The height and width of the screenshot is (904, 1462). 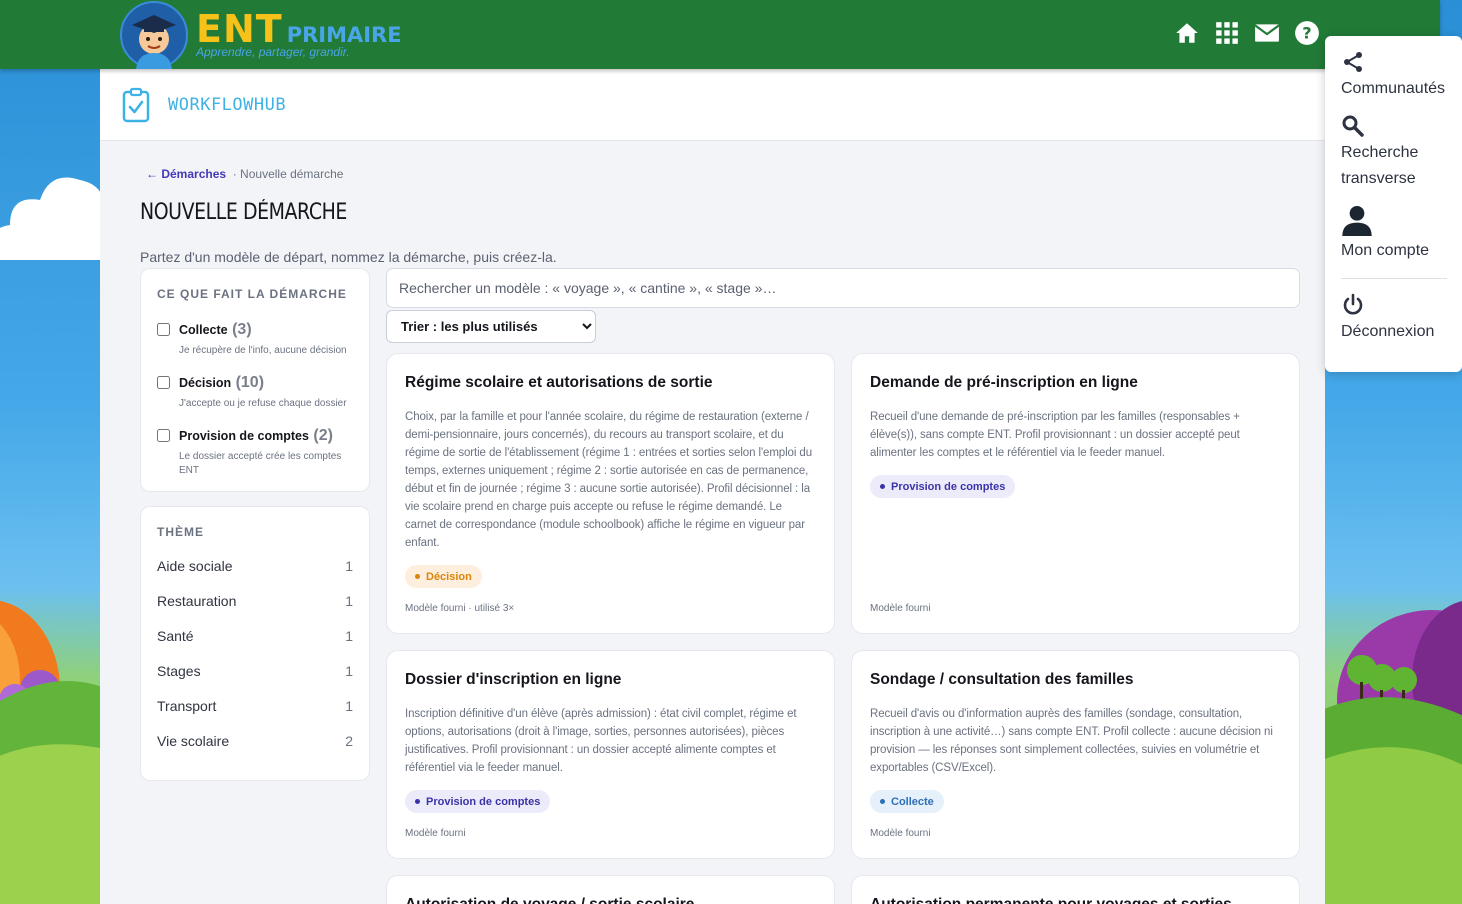 I want to click on theme-item: Aide sociale 1, so click(x=255, y=566).